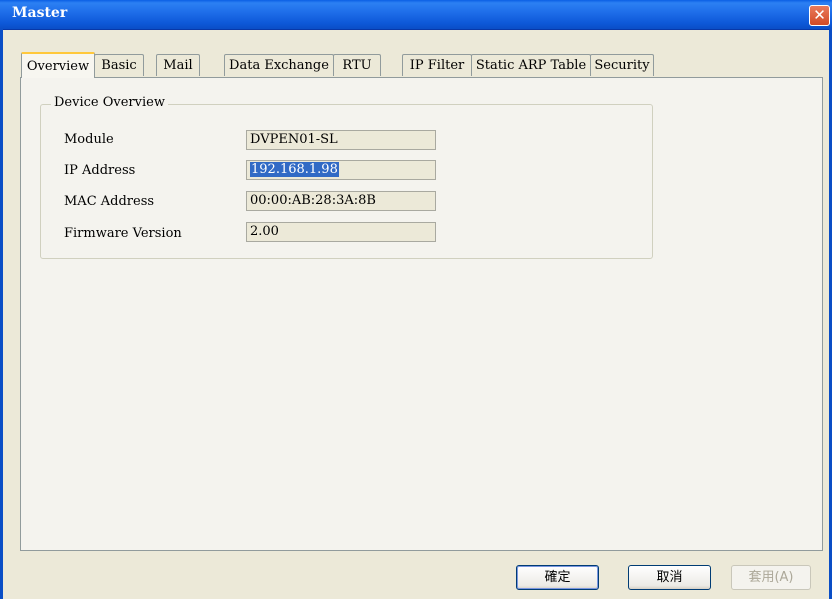 Image resolution: width=832 pixels, height=599 pixels. I want to click on title-bar: Master ✕, so click(416, 15).